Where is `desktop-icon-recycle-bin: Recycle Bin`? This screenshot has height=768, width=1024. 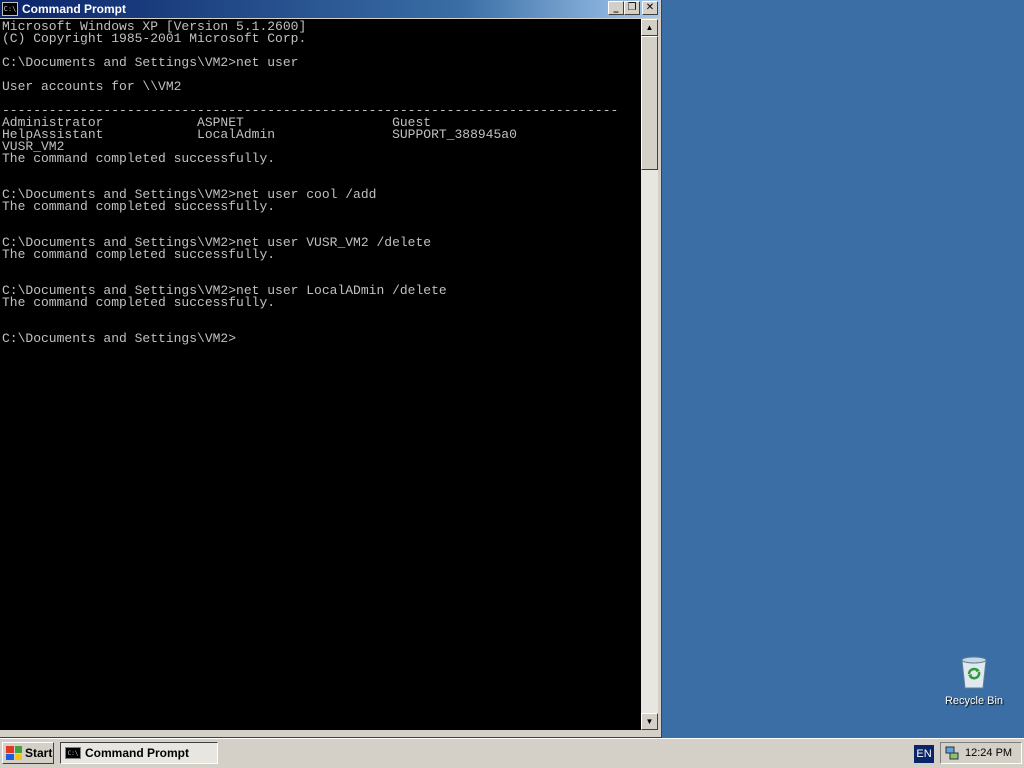 desktop-icon-recycle-bin: Recycle Bin is located at coordinates (974, 681).